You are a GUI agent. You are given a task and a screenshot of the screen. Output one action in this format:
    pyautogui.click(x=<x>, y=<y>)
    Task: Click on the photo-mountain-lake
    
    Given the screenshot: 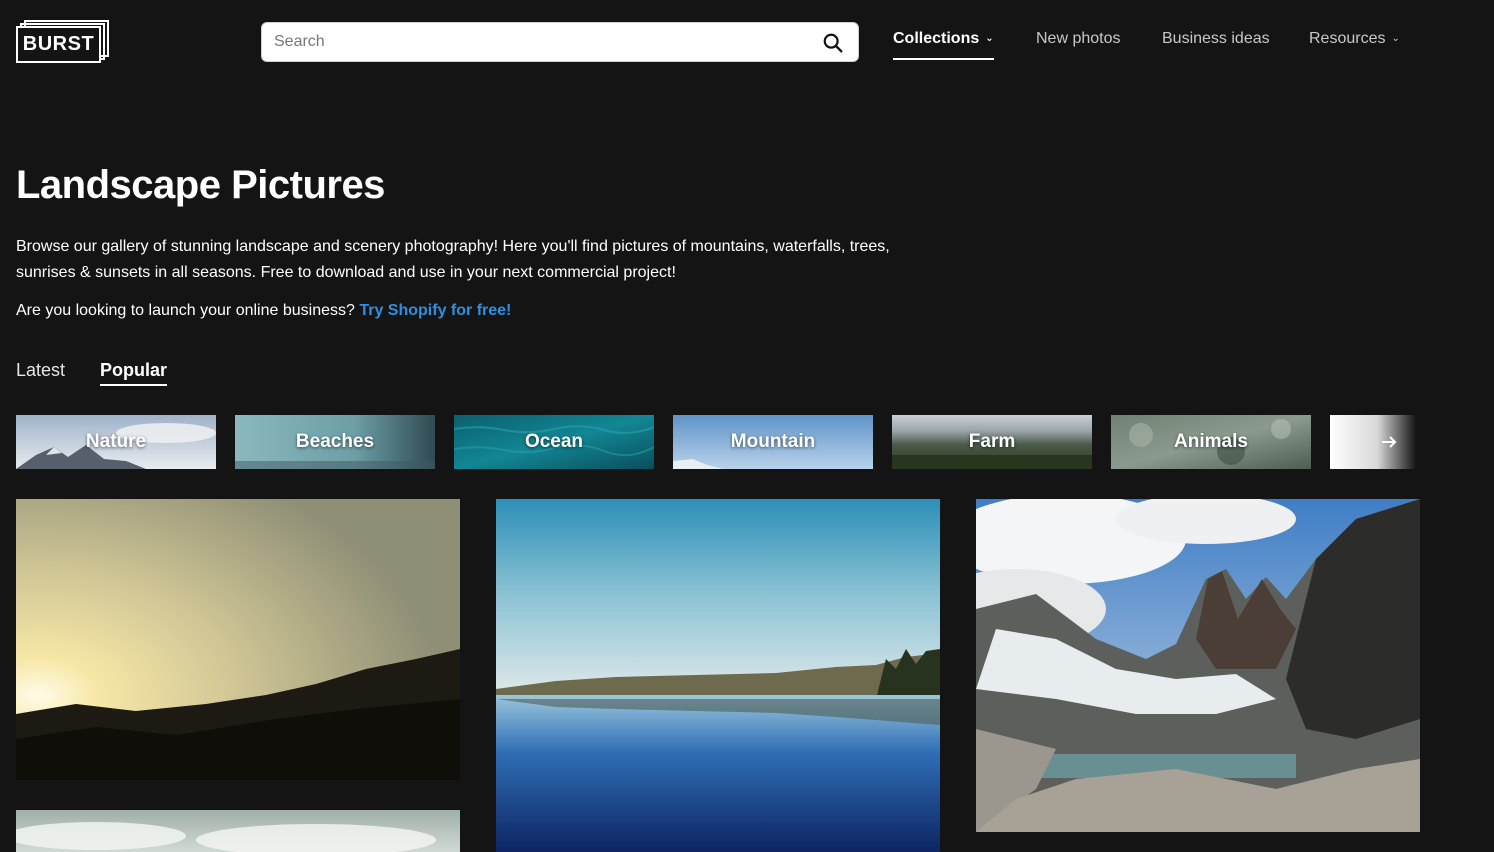 What is the action you would take?
    pyautogui.click(x=1198, y=665)
    